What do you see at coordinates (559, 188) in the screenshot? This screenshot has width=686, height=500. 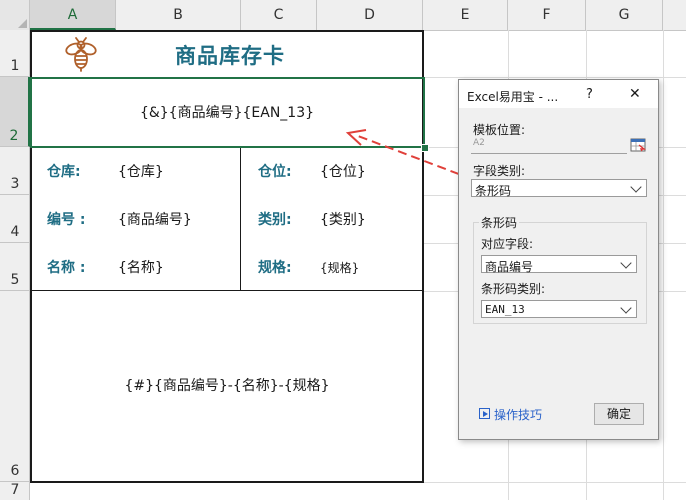 I see `field-type-select: 条形码` at bounding box center [559, 188].